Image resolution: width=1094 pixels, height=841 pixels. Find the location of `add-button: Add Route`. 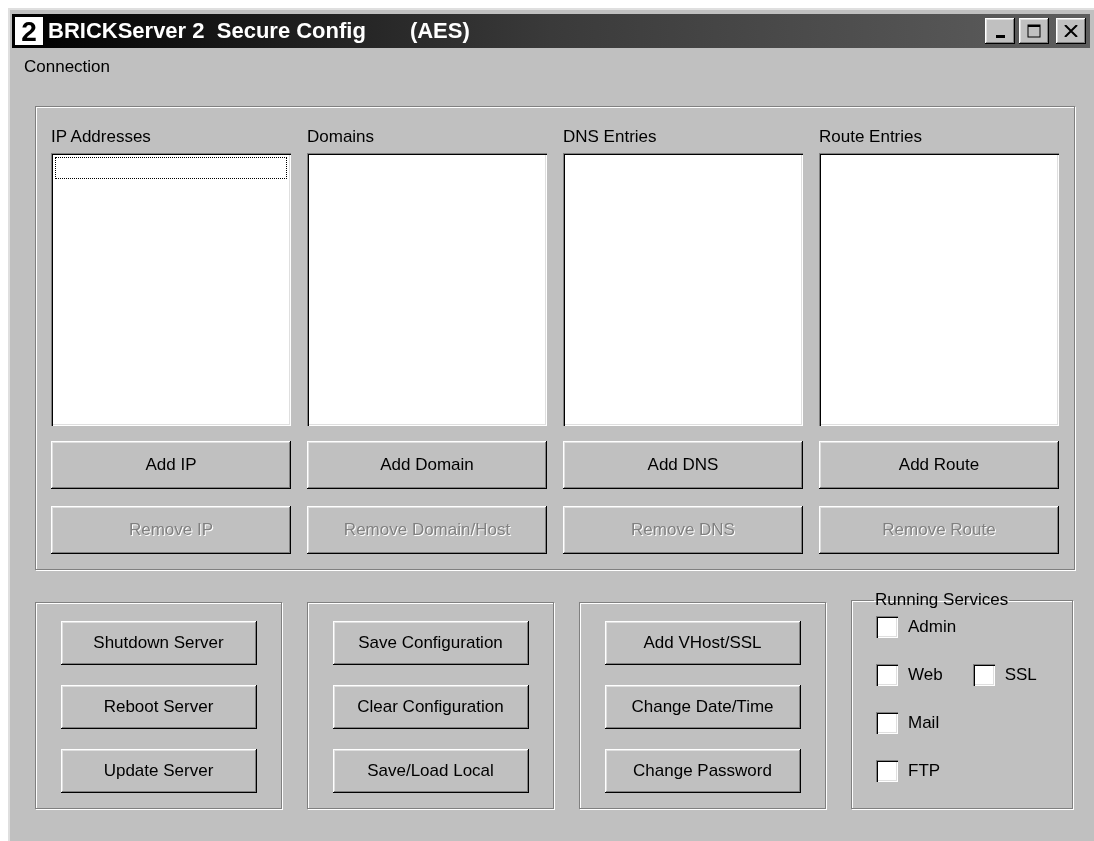

add-button: Add Route is located at coordinates (939, 465).